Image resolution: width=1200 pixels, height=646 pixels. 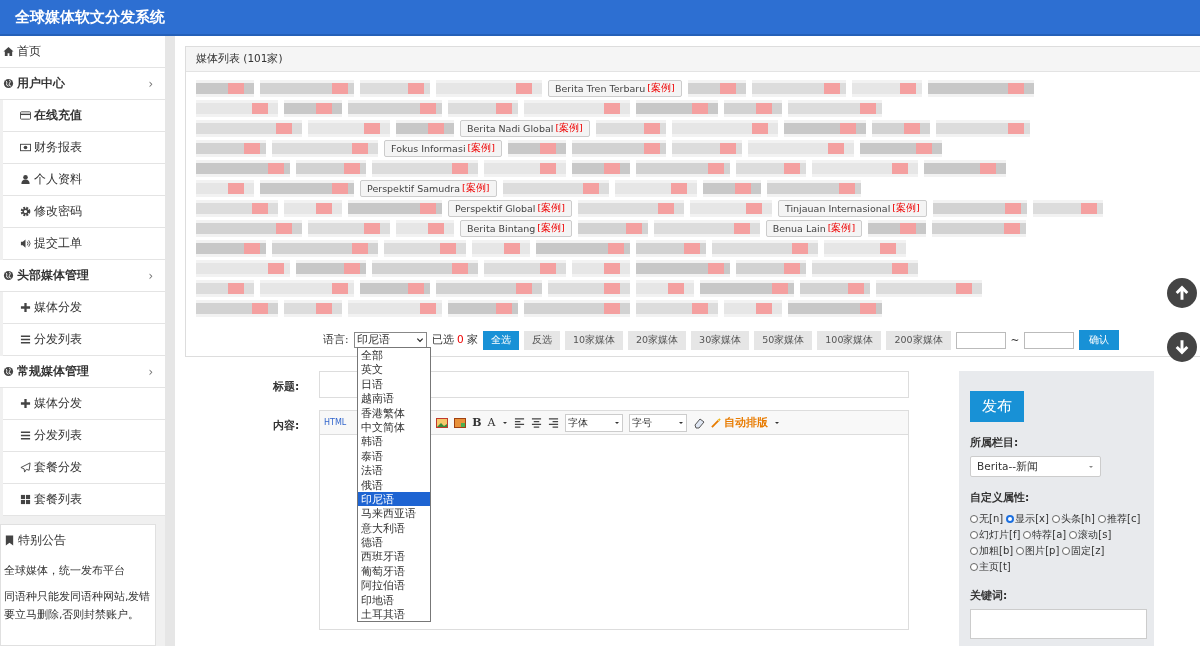 What do you see at coordinates (82, 52) in the screenshot?
I see `menu-item: 首页` at bounding box center [82, 52].